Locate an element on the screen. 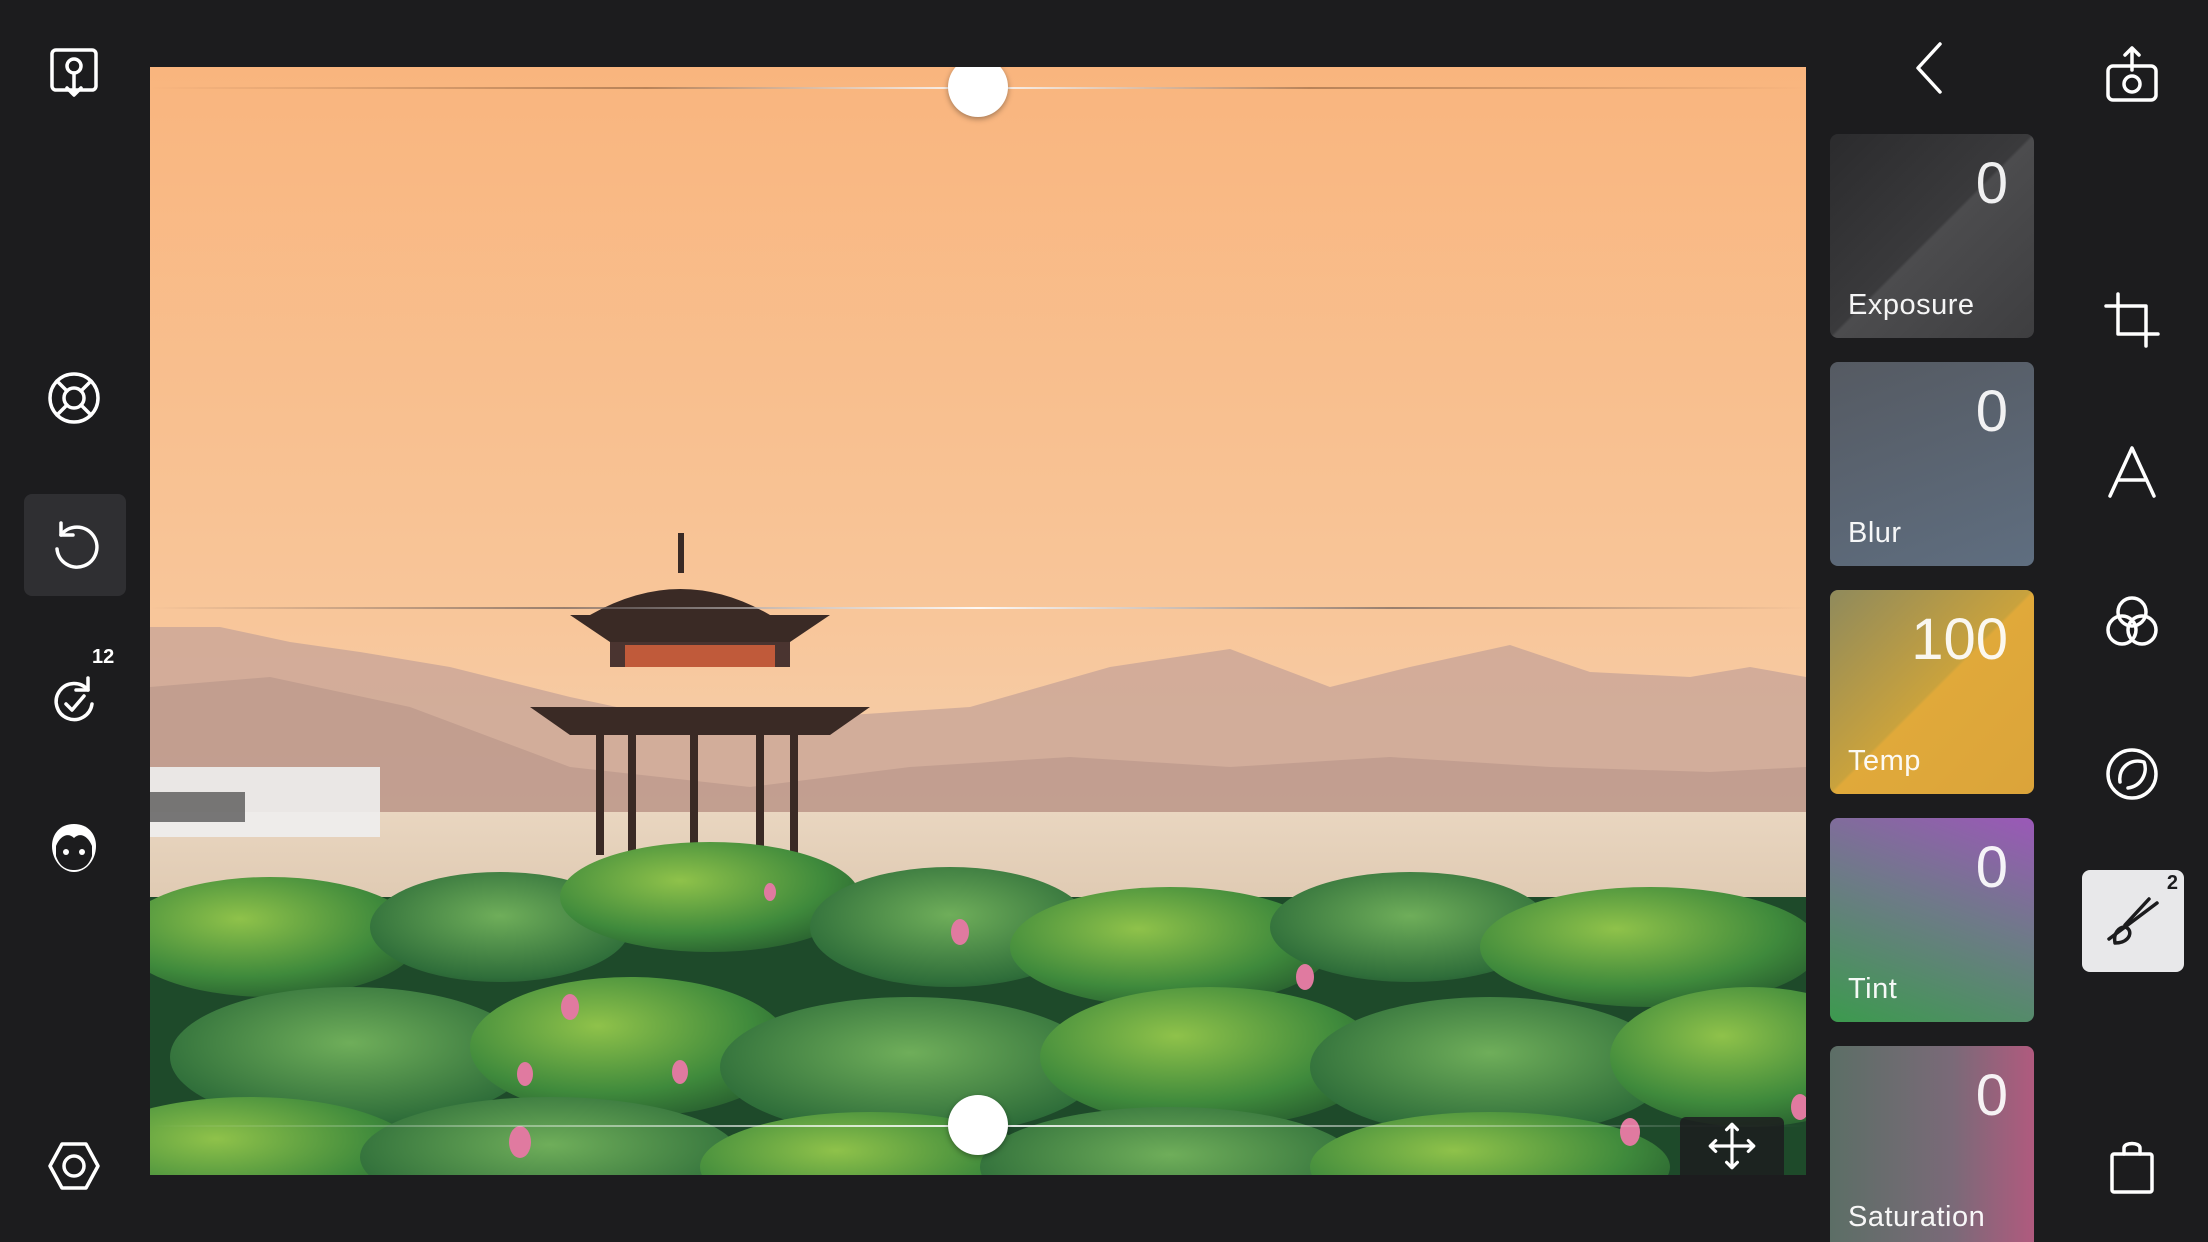 The height and width of the screenshot is (1242, 2208). face-icon is located at coordinates (74, 848).